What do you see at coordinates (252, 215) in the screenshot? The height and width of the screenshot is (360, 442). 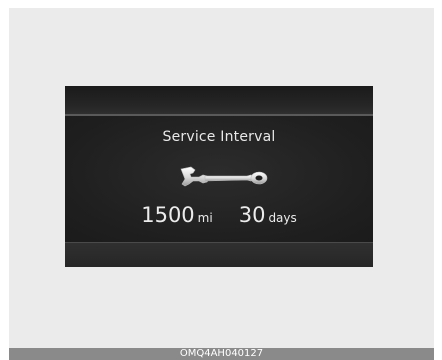 I see `days-value: 30` at bounding box center [252, 215].